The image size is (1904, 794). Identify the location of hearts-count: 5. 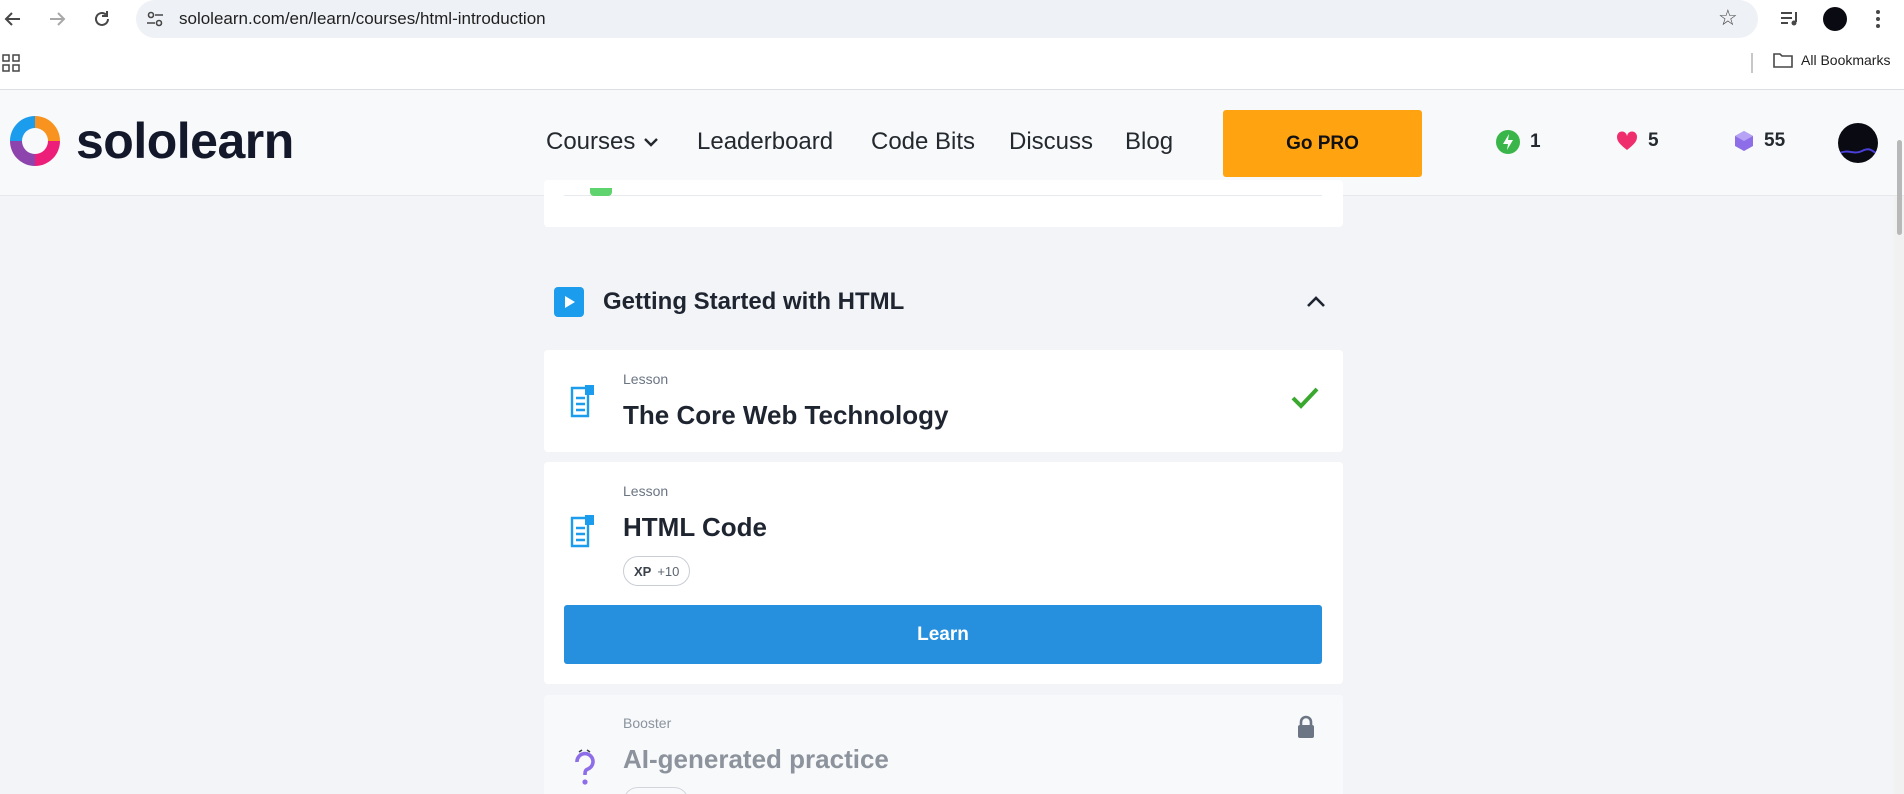
(1653, 140).